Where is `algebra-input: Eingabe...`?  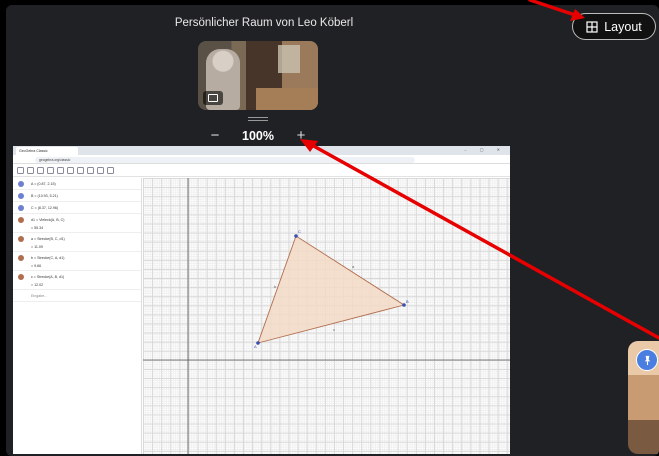
algebra-input: Eingabe... is located at coordinates (77, 296).